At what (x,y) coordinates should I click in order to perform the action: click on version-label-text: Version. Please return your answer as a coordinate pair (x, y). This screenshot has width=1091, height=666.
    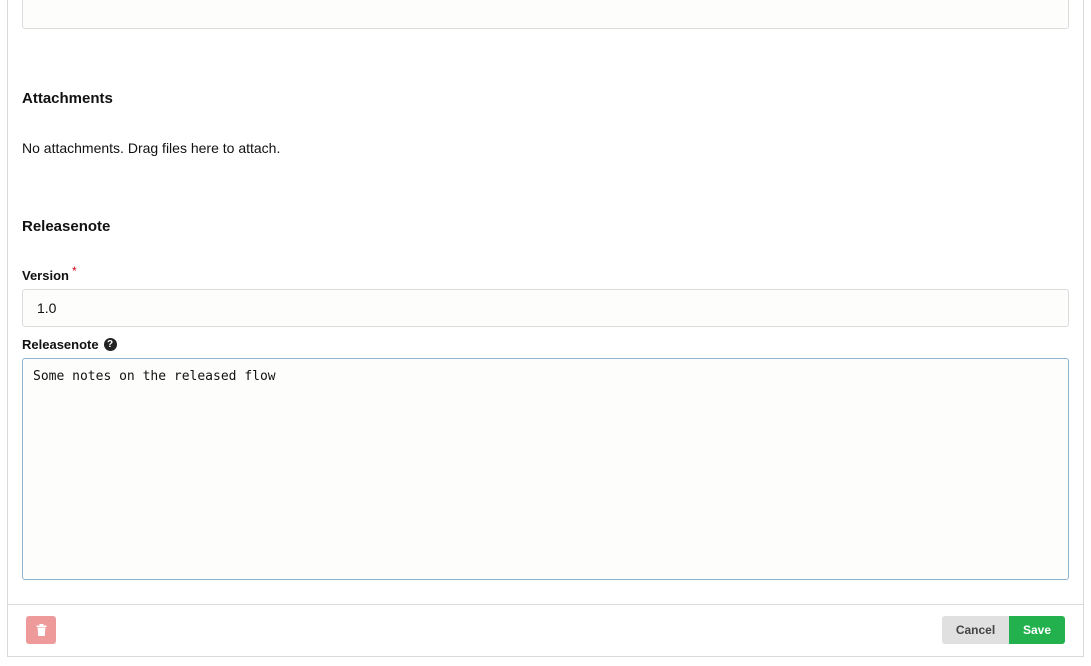
    Looking at the image, I should click on (45, 275).